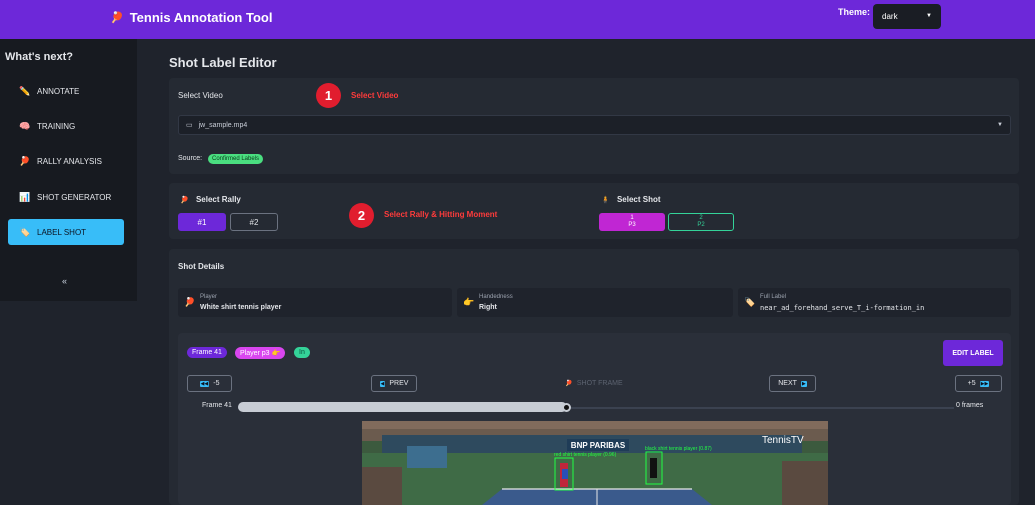  Describe the element at coordinates (594, 211) in the screenshot. I see `select-rally-card` at that location.